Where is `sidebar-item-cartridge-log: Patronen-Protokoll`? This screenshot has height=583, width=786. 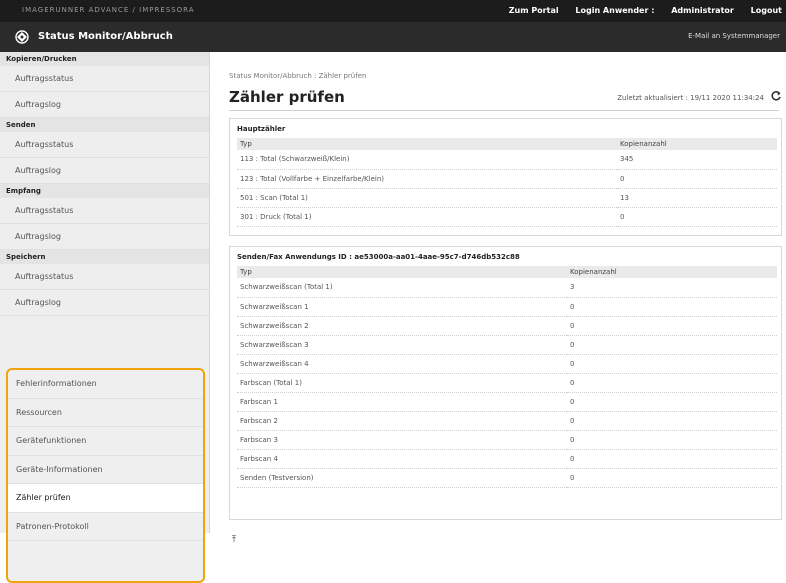 sidebar-item-cartridge-log: Patronen-Protokoll is located at coordinates (105, 527).